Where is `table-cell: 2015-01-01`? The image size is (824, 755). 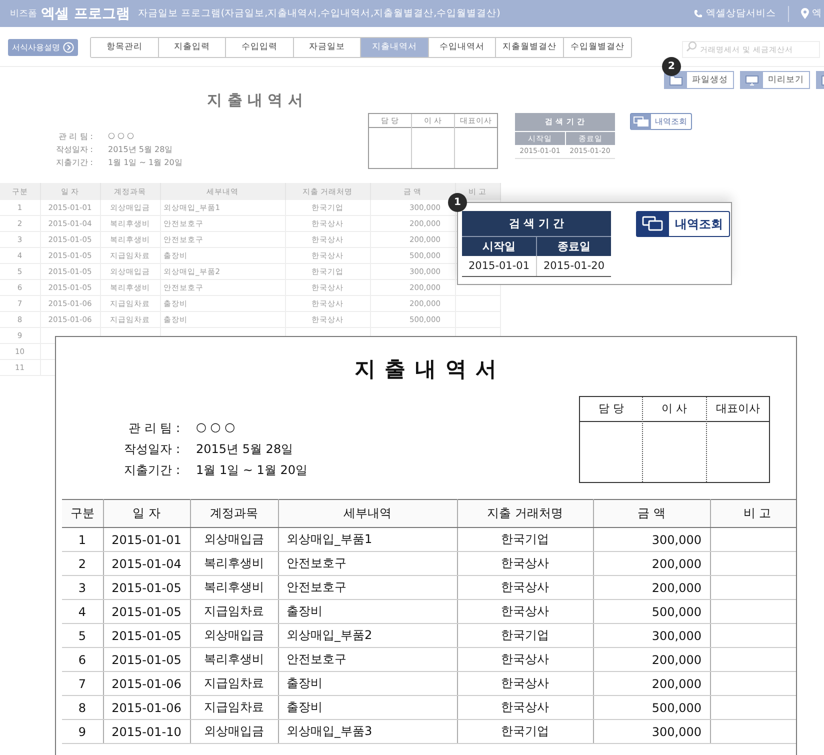
table-cell: 2015-01-01 is located at coordinates (147, 539).